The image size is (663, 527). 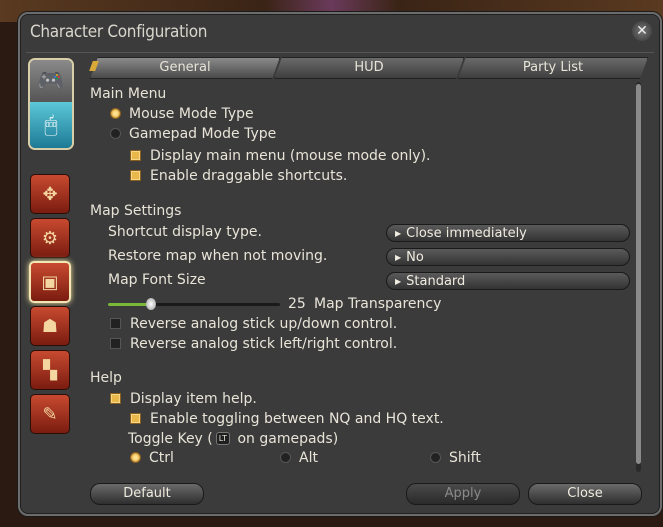 I want to click on restore-map-dropdown: ▶ No, so click(x=508, y=257).